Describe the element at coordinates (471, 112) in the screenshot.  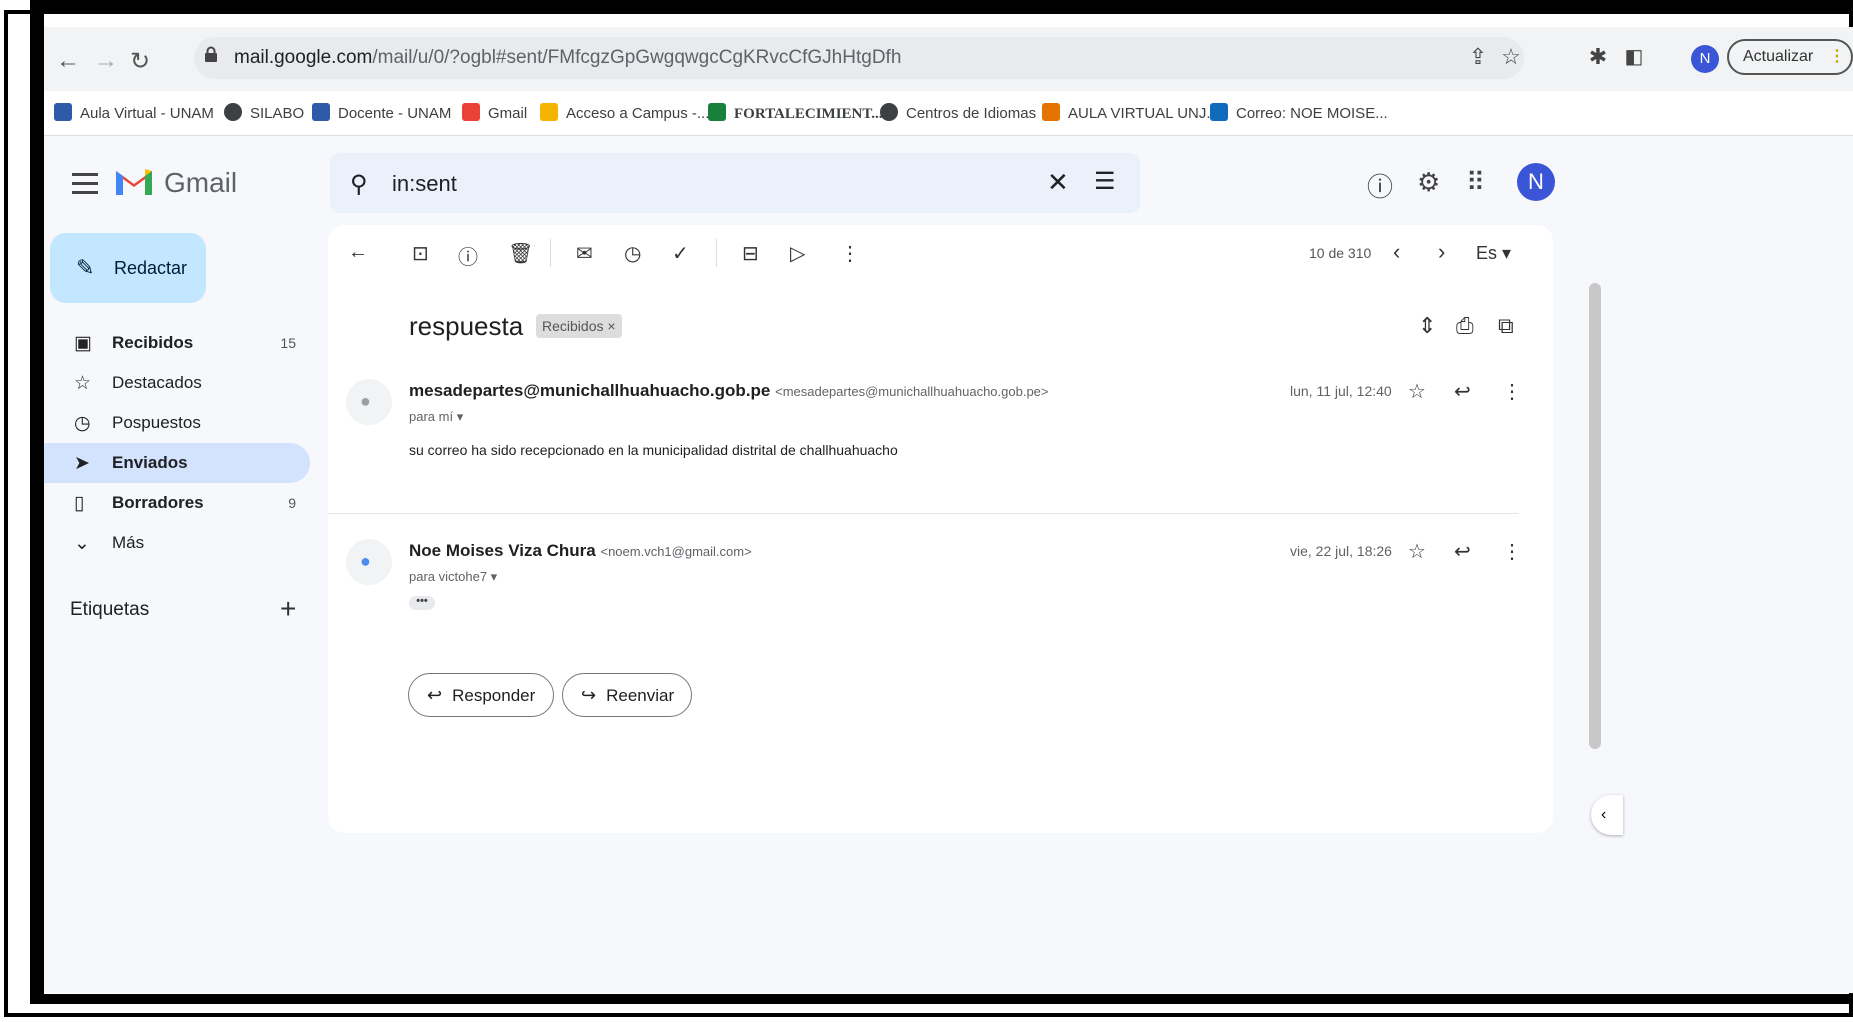
I see `gmail-icon` at that location.